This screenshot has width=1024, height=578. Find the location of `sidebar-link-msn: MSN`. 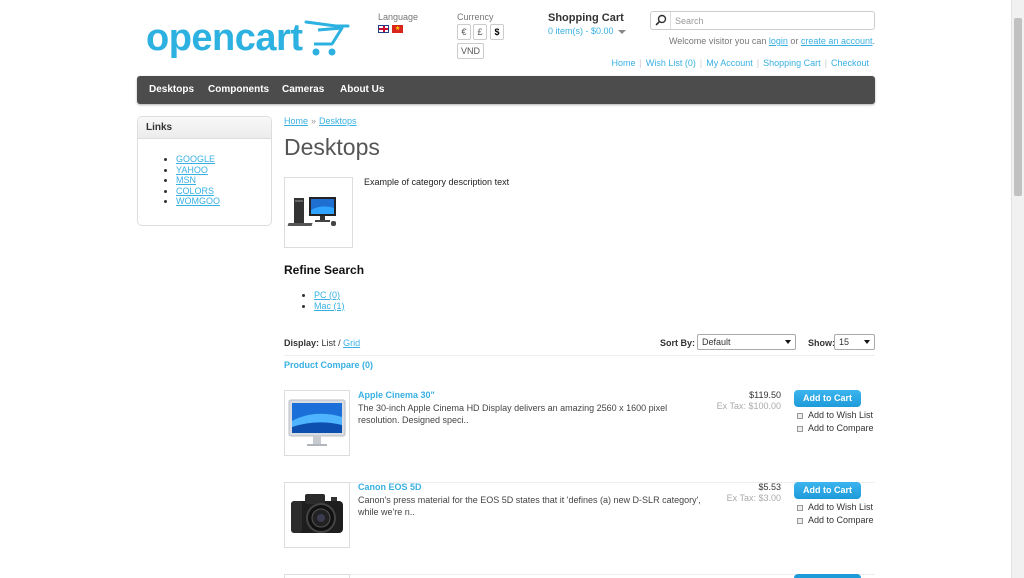

sidebar-link-msn: MSN is located at coordinates (186, 180).